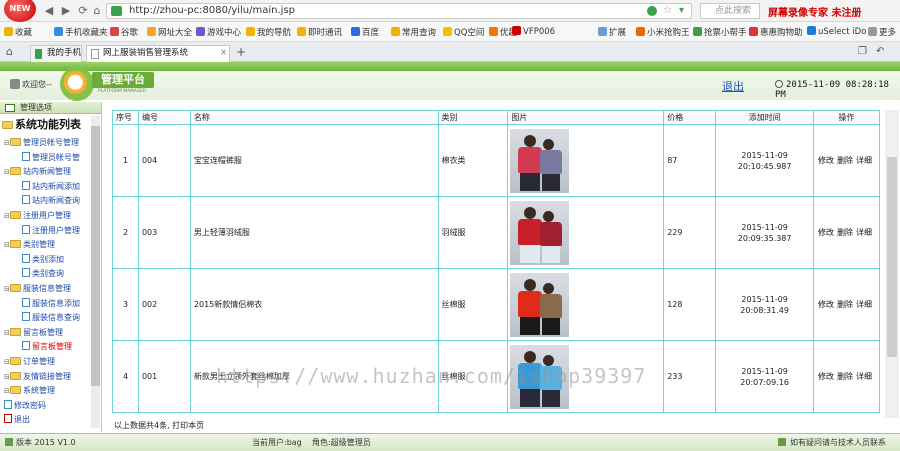 Image resolution: width=900 pixels, height=451 pixels. What do you see at coordinates (51, 157) in the screenshot?
I see `sidebar-link: 管理员帐号管` at bounding box center [51, 157].